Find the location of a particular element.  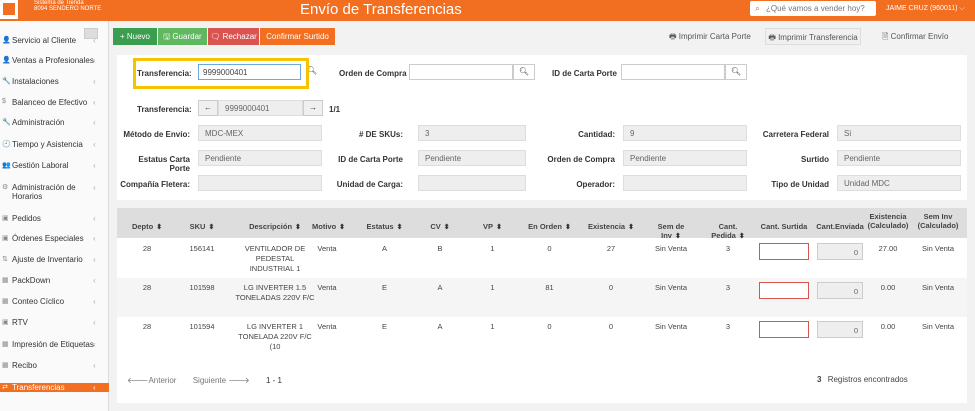

sidebar-item-icon: 🔧 is located at coordinates (6, 122).